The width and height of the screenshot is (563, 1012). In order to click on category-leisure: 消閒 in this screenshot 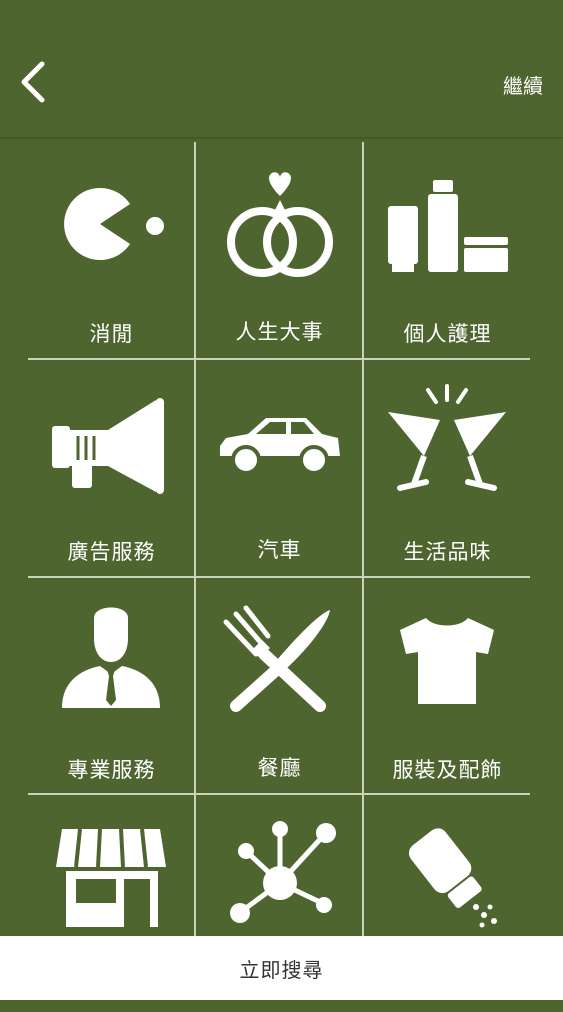, I will do `click(111, 250)`.